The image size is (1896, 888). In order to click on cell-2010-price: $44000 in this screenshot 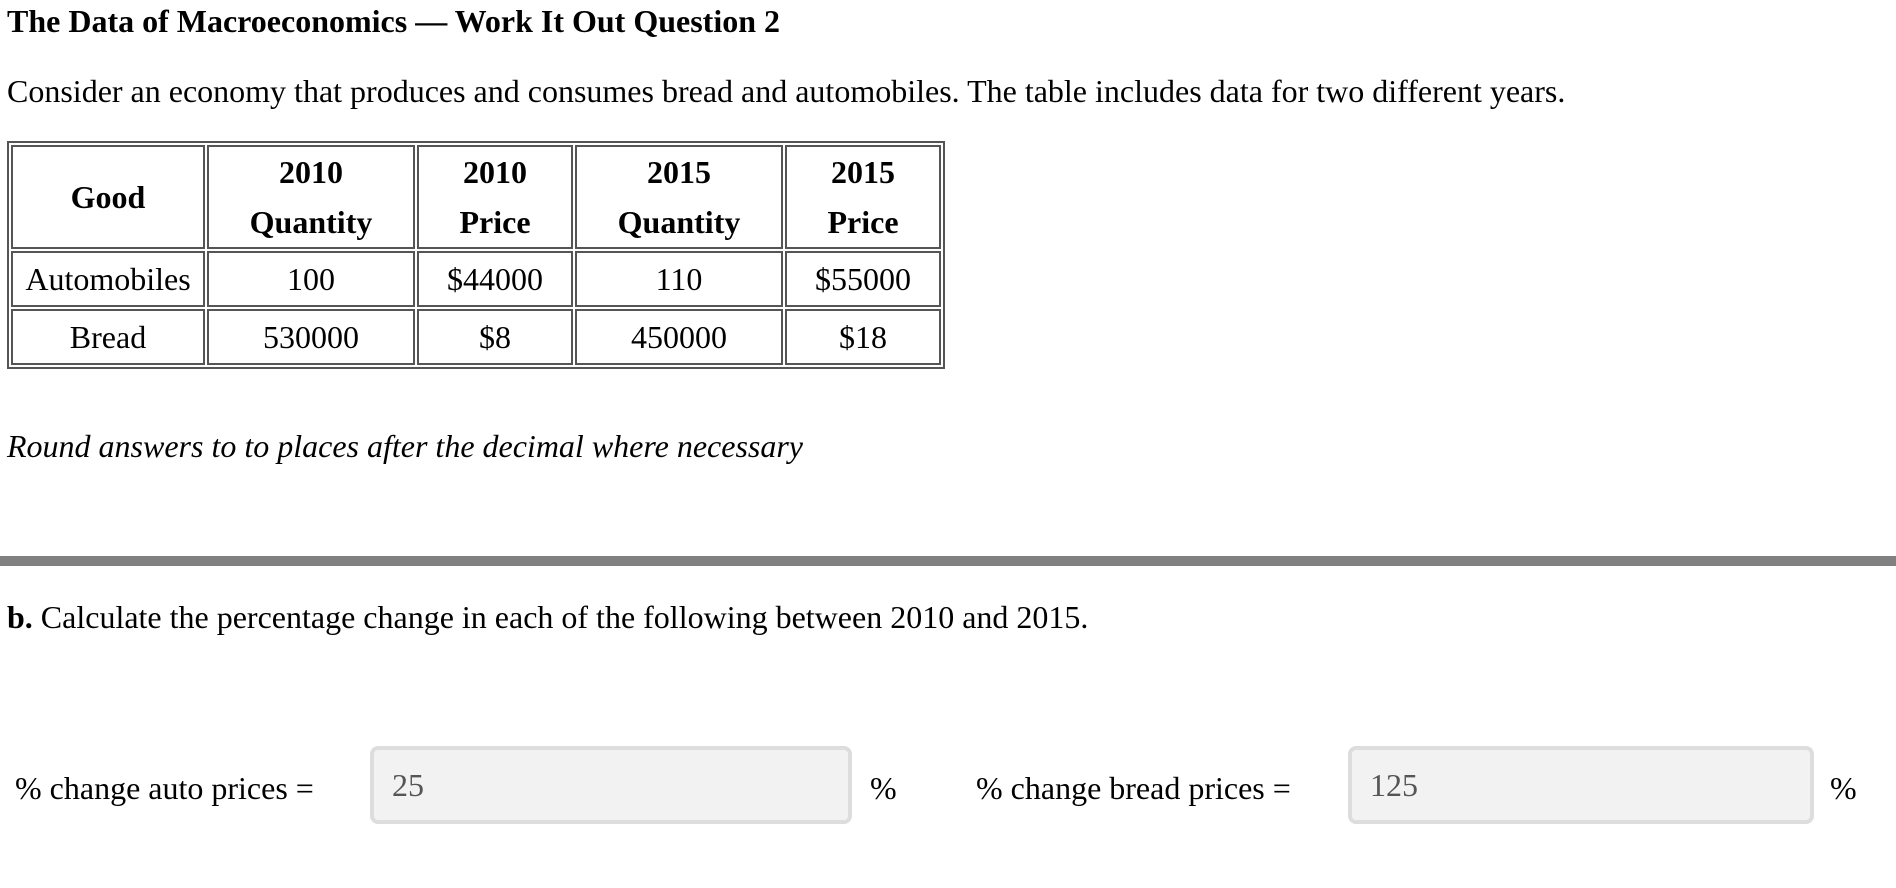, I will do `click(495, 279)`.